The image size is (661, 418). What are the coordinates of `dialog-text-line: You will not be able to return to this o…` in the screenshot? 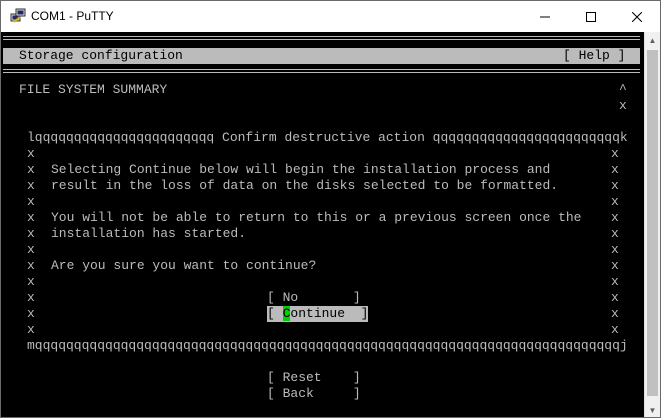 It's located at (316, 217).